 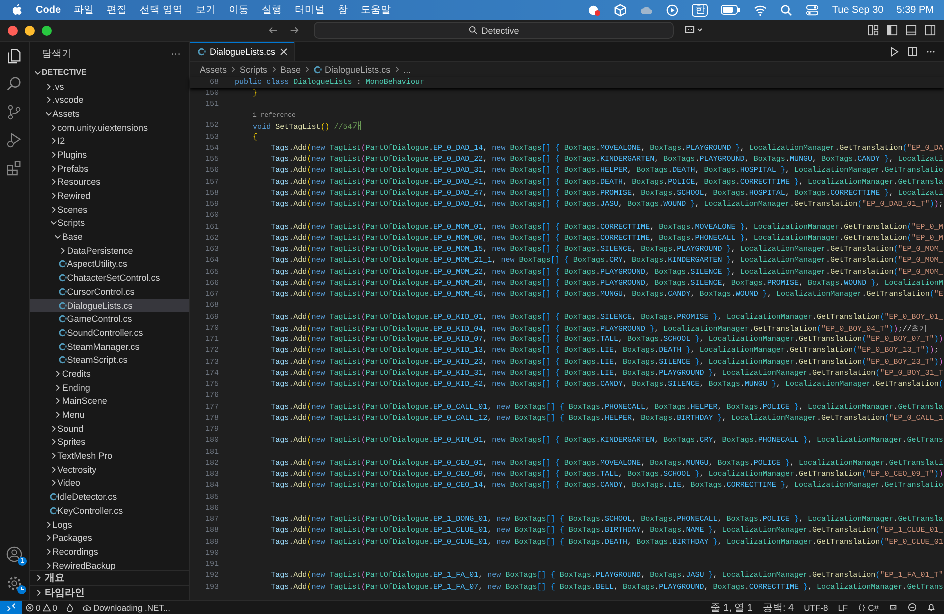 What do you see at coordinates (109, 538) in the screenshot?
I see `tree-item: Packages` at bounding box center [109, 538].